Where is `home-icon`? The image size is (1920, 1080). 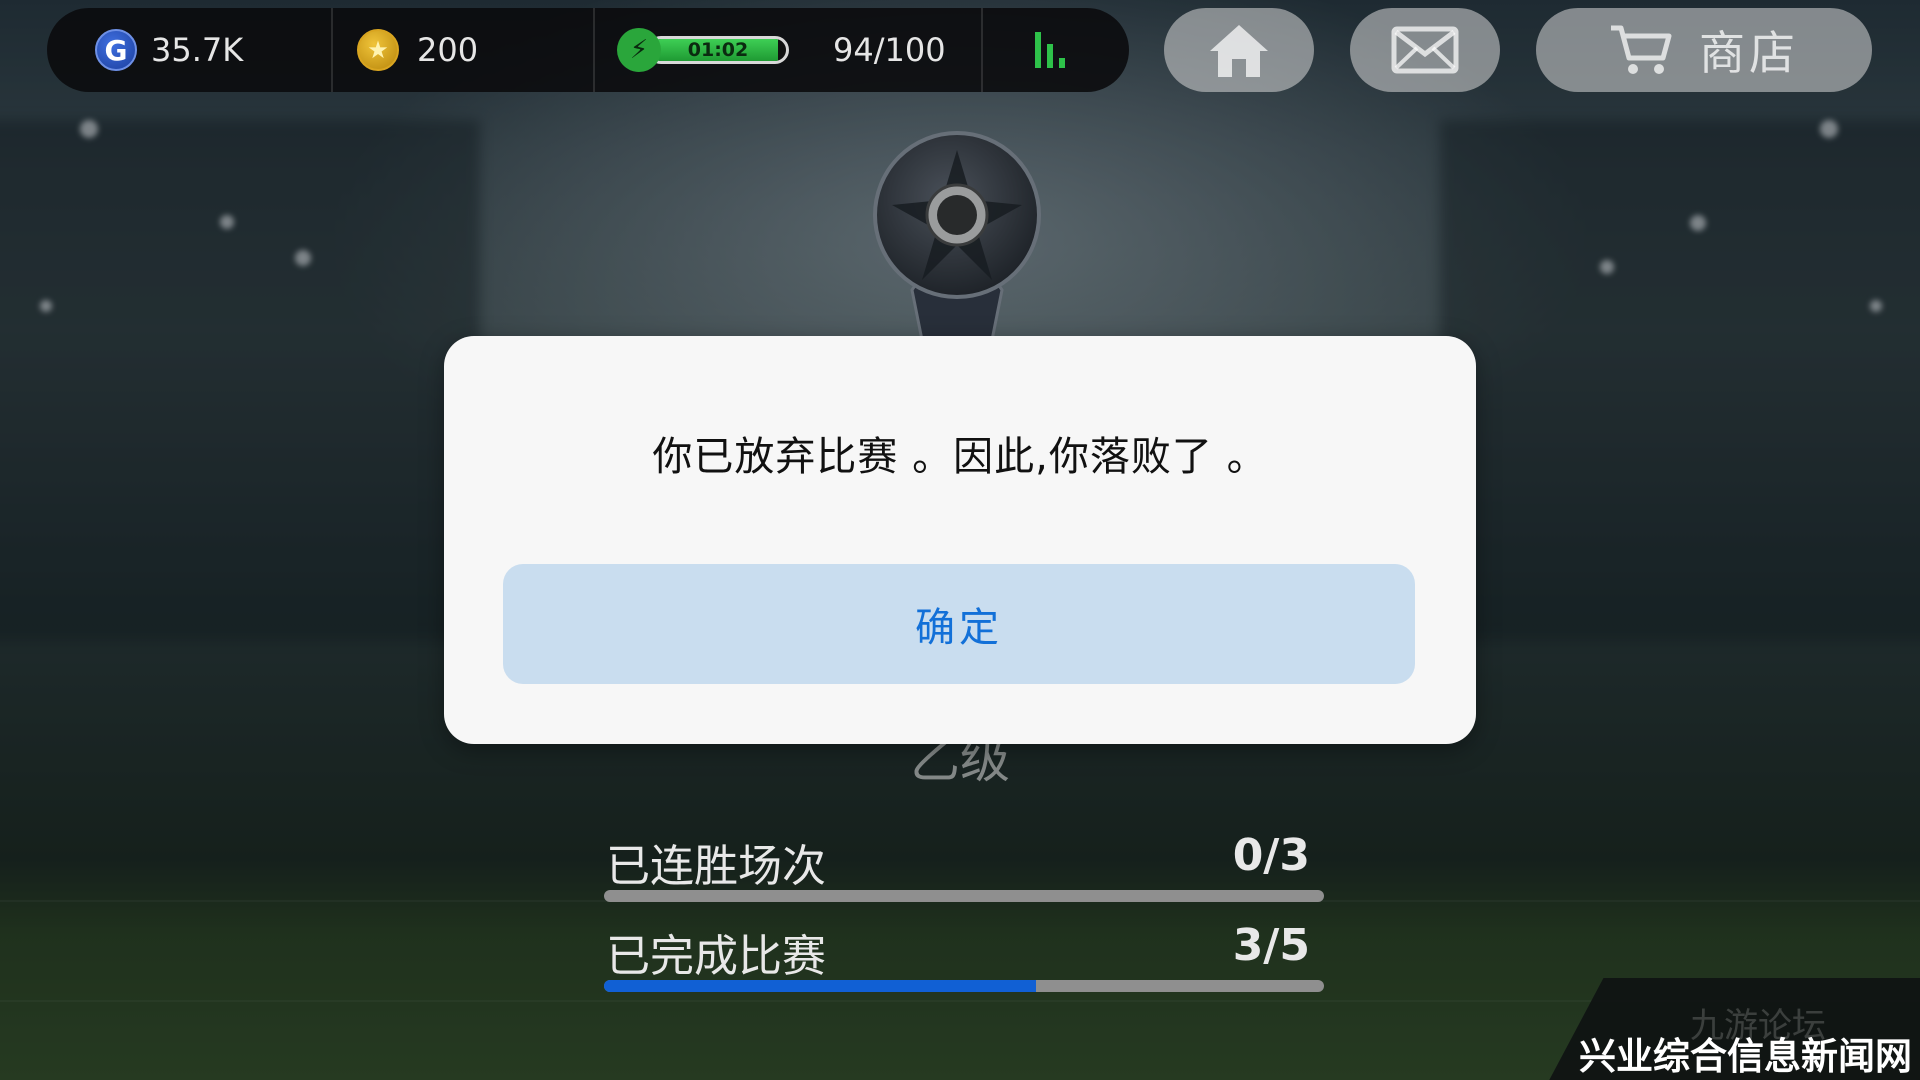
home-icon is located at coordinates (1239, 51).